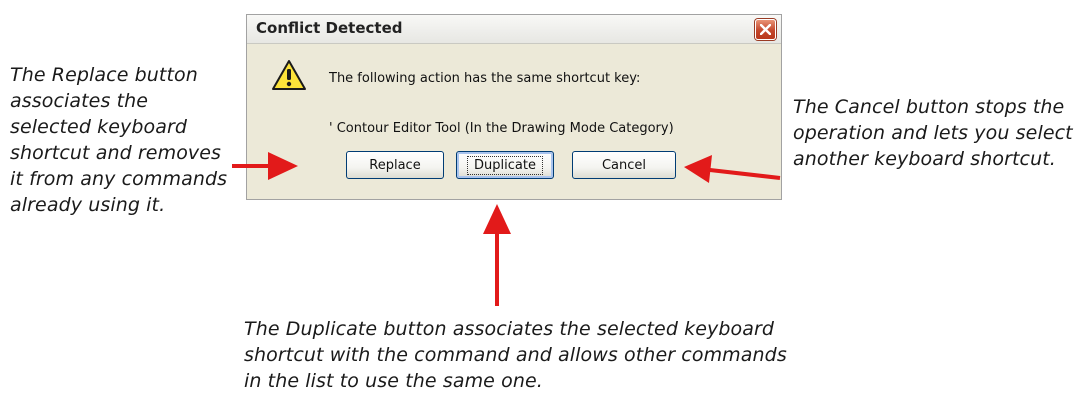  Describe the element at coordinates (732, 169) in the screenshot. I see `arrow-to-cancel` at that location.